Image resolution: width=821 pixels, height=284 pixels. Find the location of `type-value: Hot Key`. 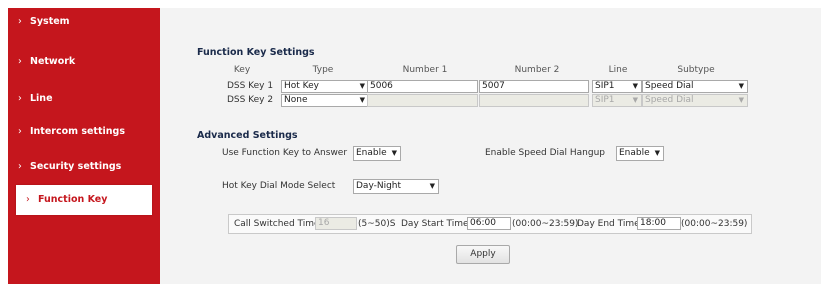

type-value: Hot Key is located at coordinates (301, 86).